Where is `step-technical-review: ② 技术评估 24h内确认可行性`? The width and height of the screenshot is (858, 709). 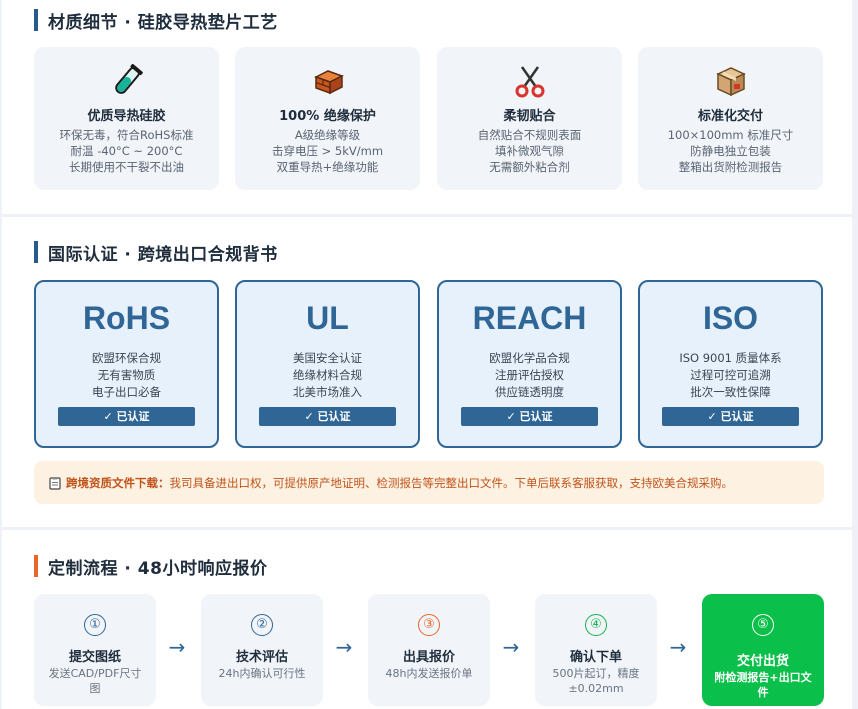
step-technical-review: ② 技术评估 24h内确认可行性 is located at coordinates (262, 650).